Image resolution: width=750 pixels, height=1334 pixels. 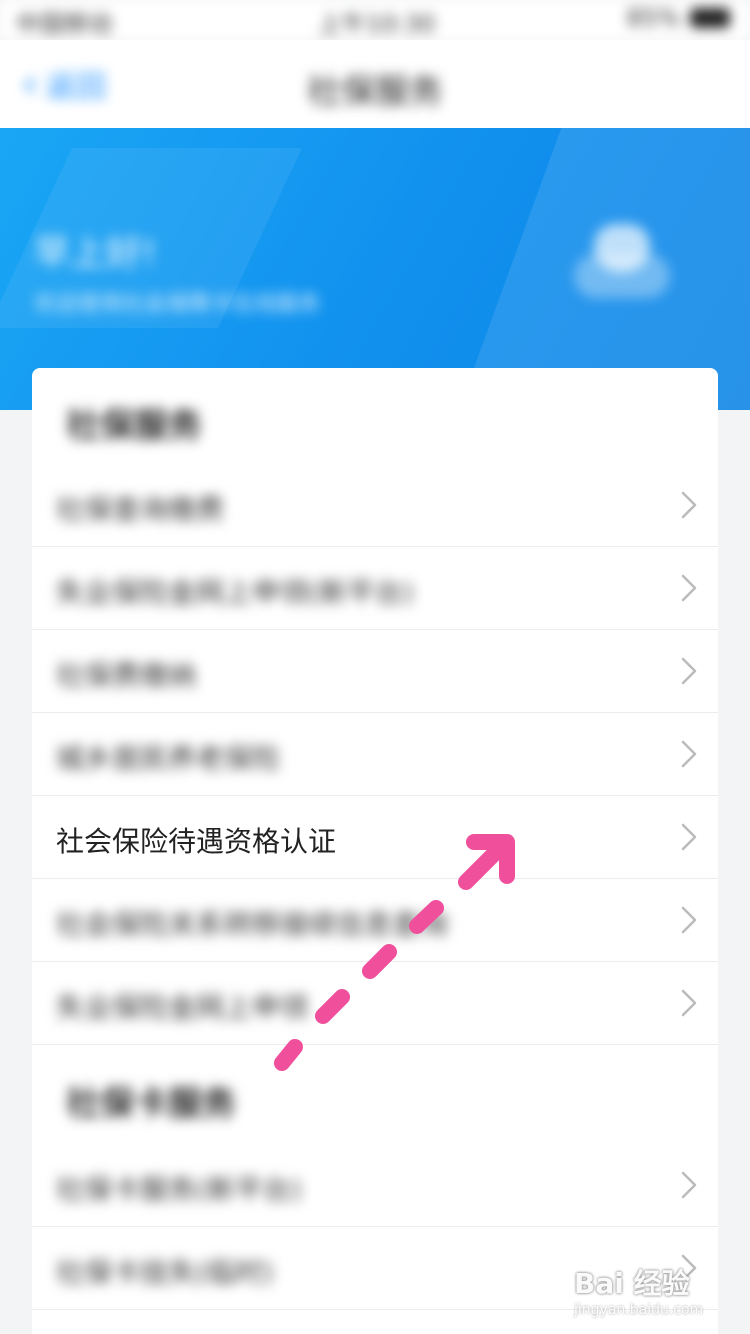 What do you see at coordinates (622, 264) in the screenshot?
I see `shield-icon` at bounding box center [622, 264].